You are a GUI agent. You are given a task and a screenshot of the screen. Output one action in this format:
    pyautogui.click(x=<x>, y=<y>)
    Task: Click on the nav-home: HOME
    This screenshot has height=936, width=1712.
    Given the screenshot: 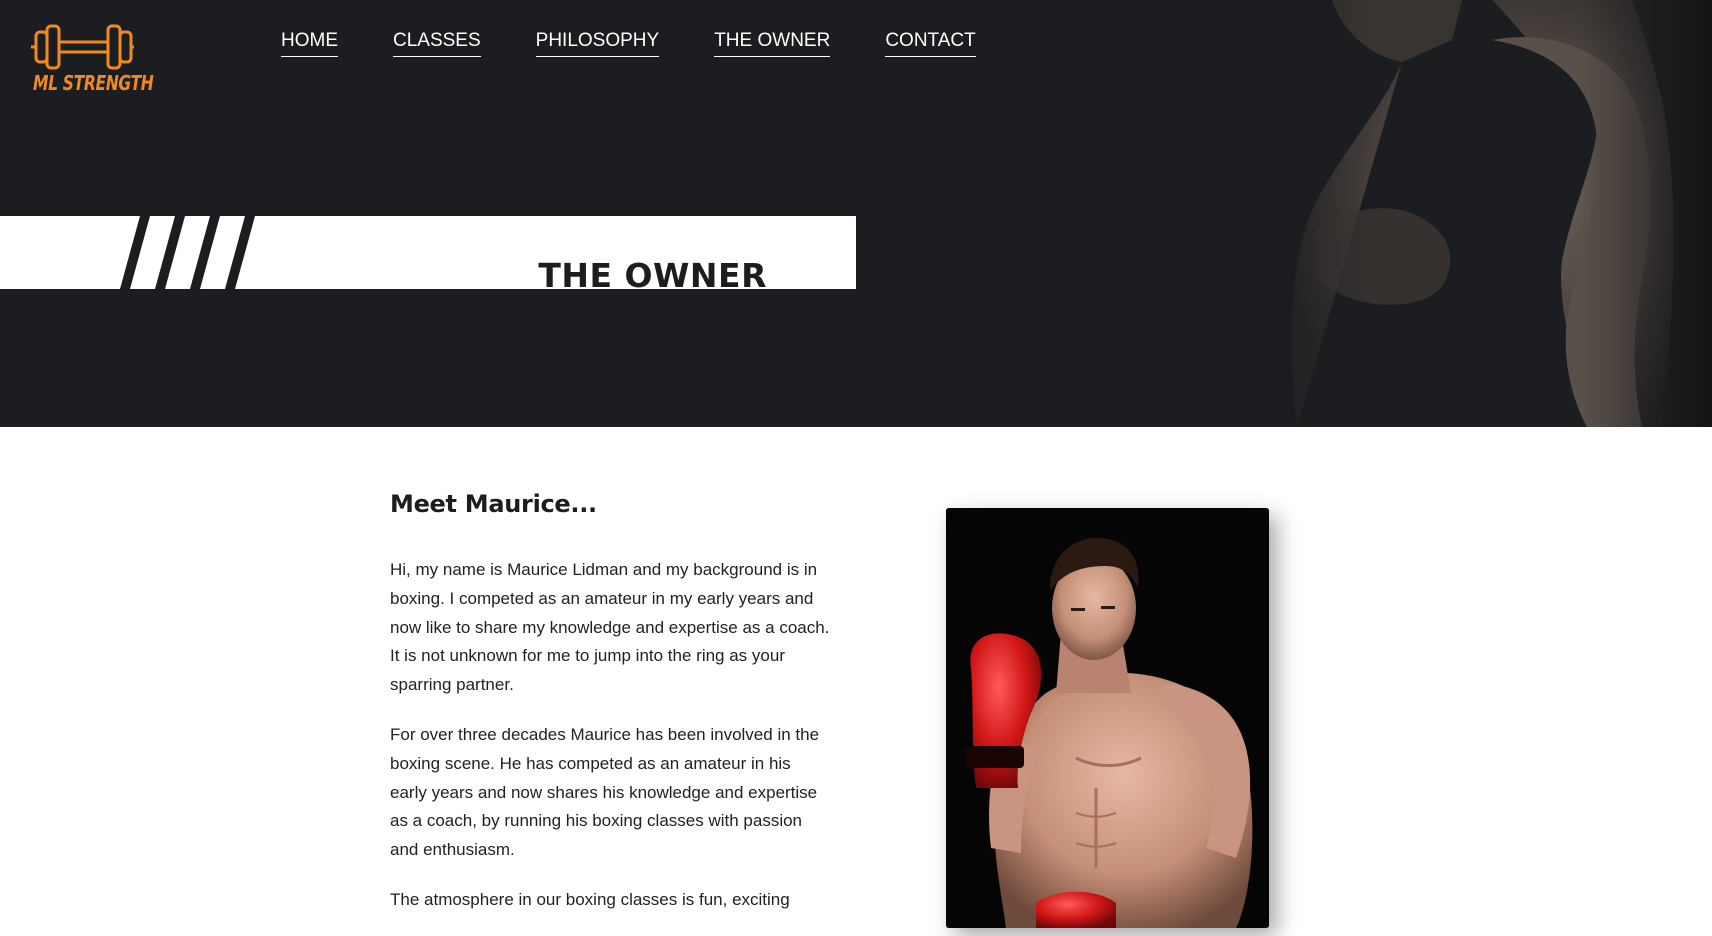 What is the action you would take?
    pyautogui.click(x=309, y=43)
    